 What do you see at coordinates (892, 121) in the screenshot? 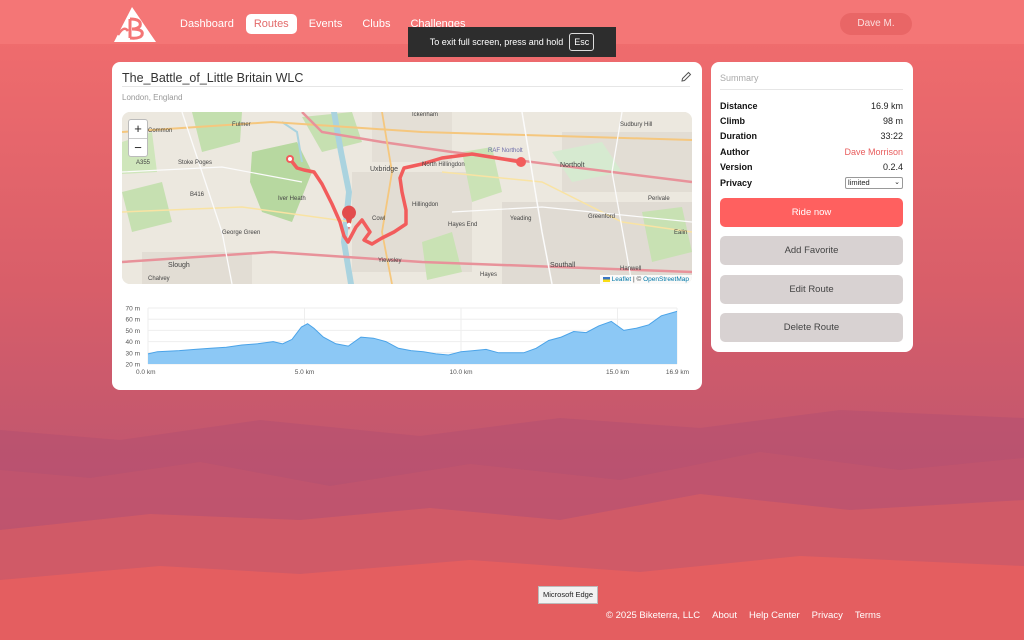
I see `climb-value: 98 m` at bounding box center [892, 121].